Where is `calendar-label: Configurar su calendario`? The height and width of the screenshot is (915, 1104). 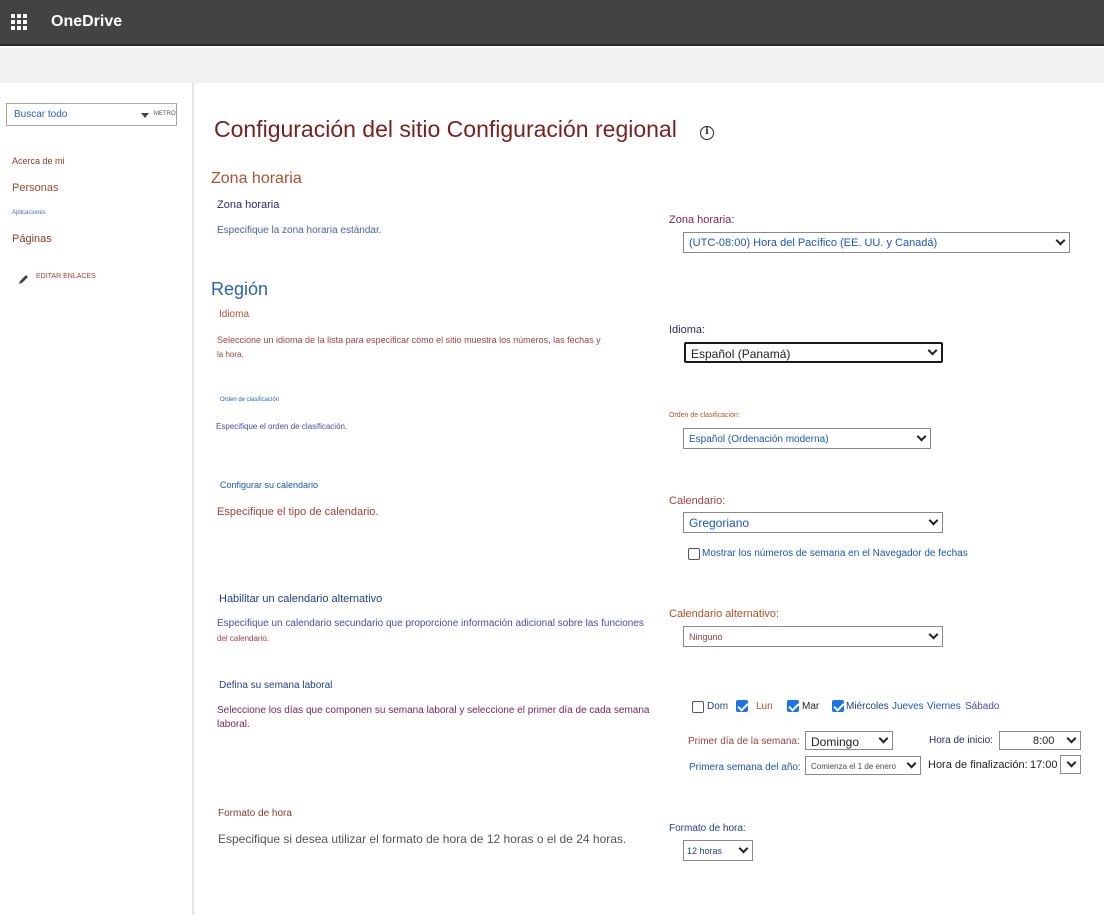 calendar-label: Configurar su calendario is located at coordinates (269, 485).